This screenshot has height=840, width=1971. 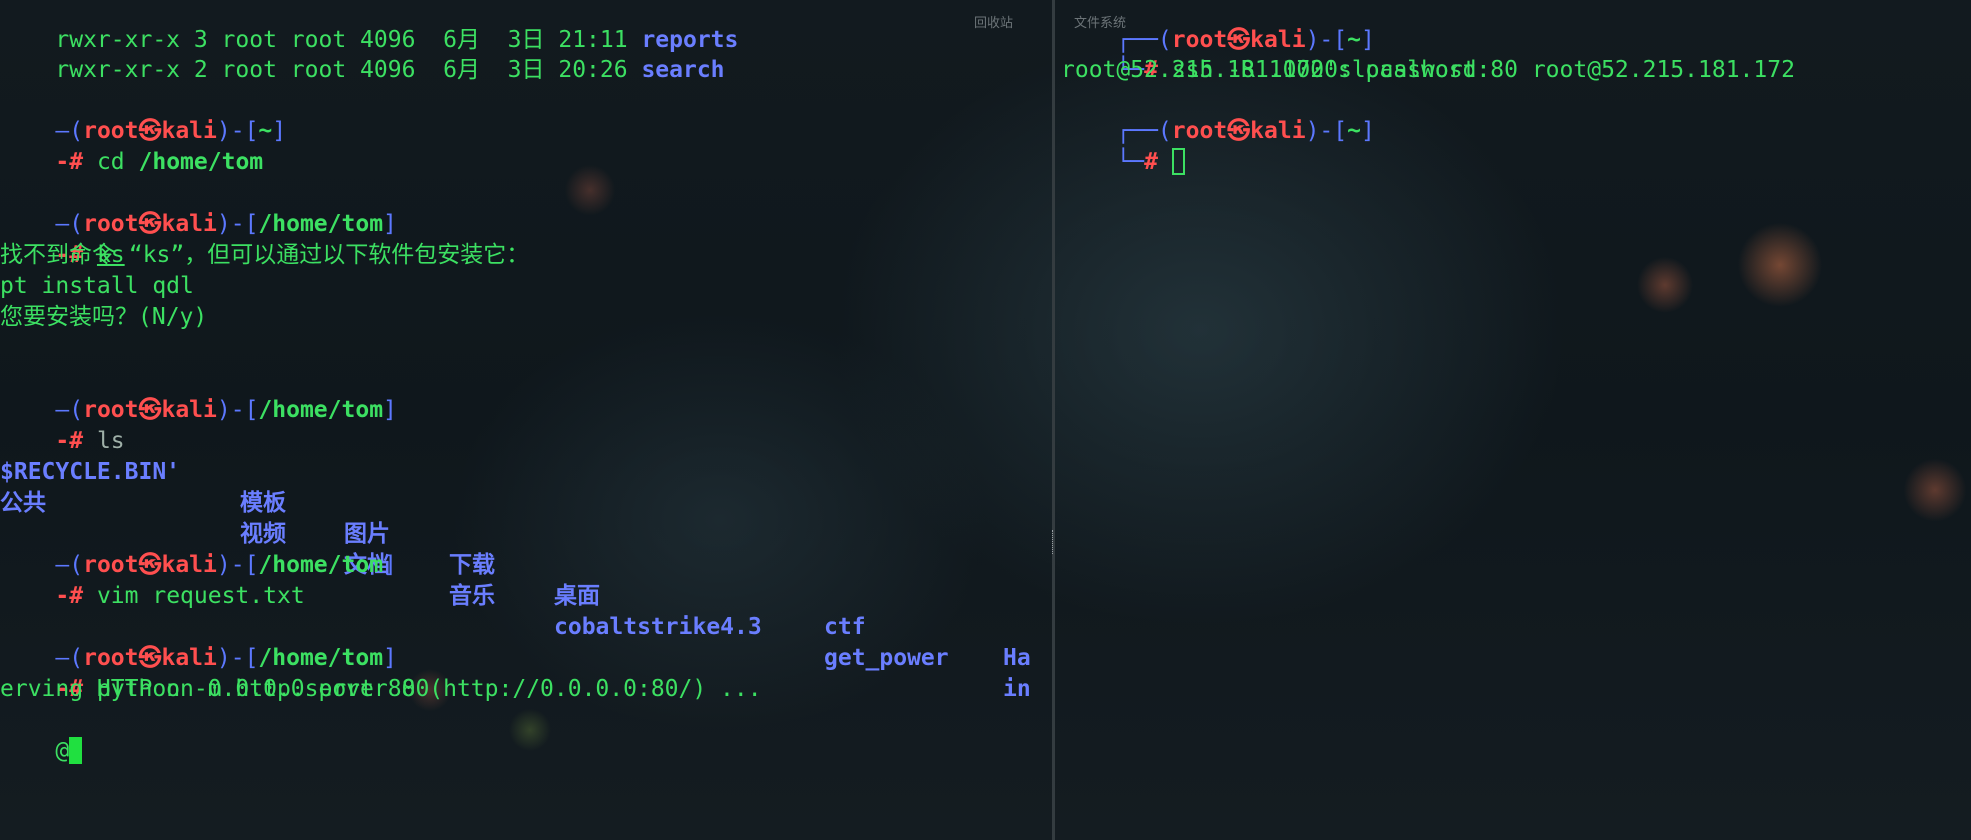 I want to click on shell-command-line: -# python -m http.server 80, so click(x=242, y=689).